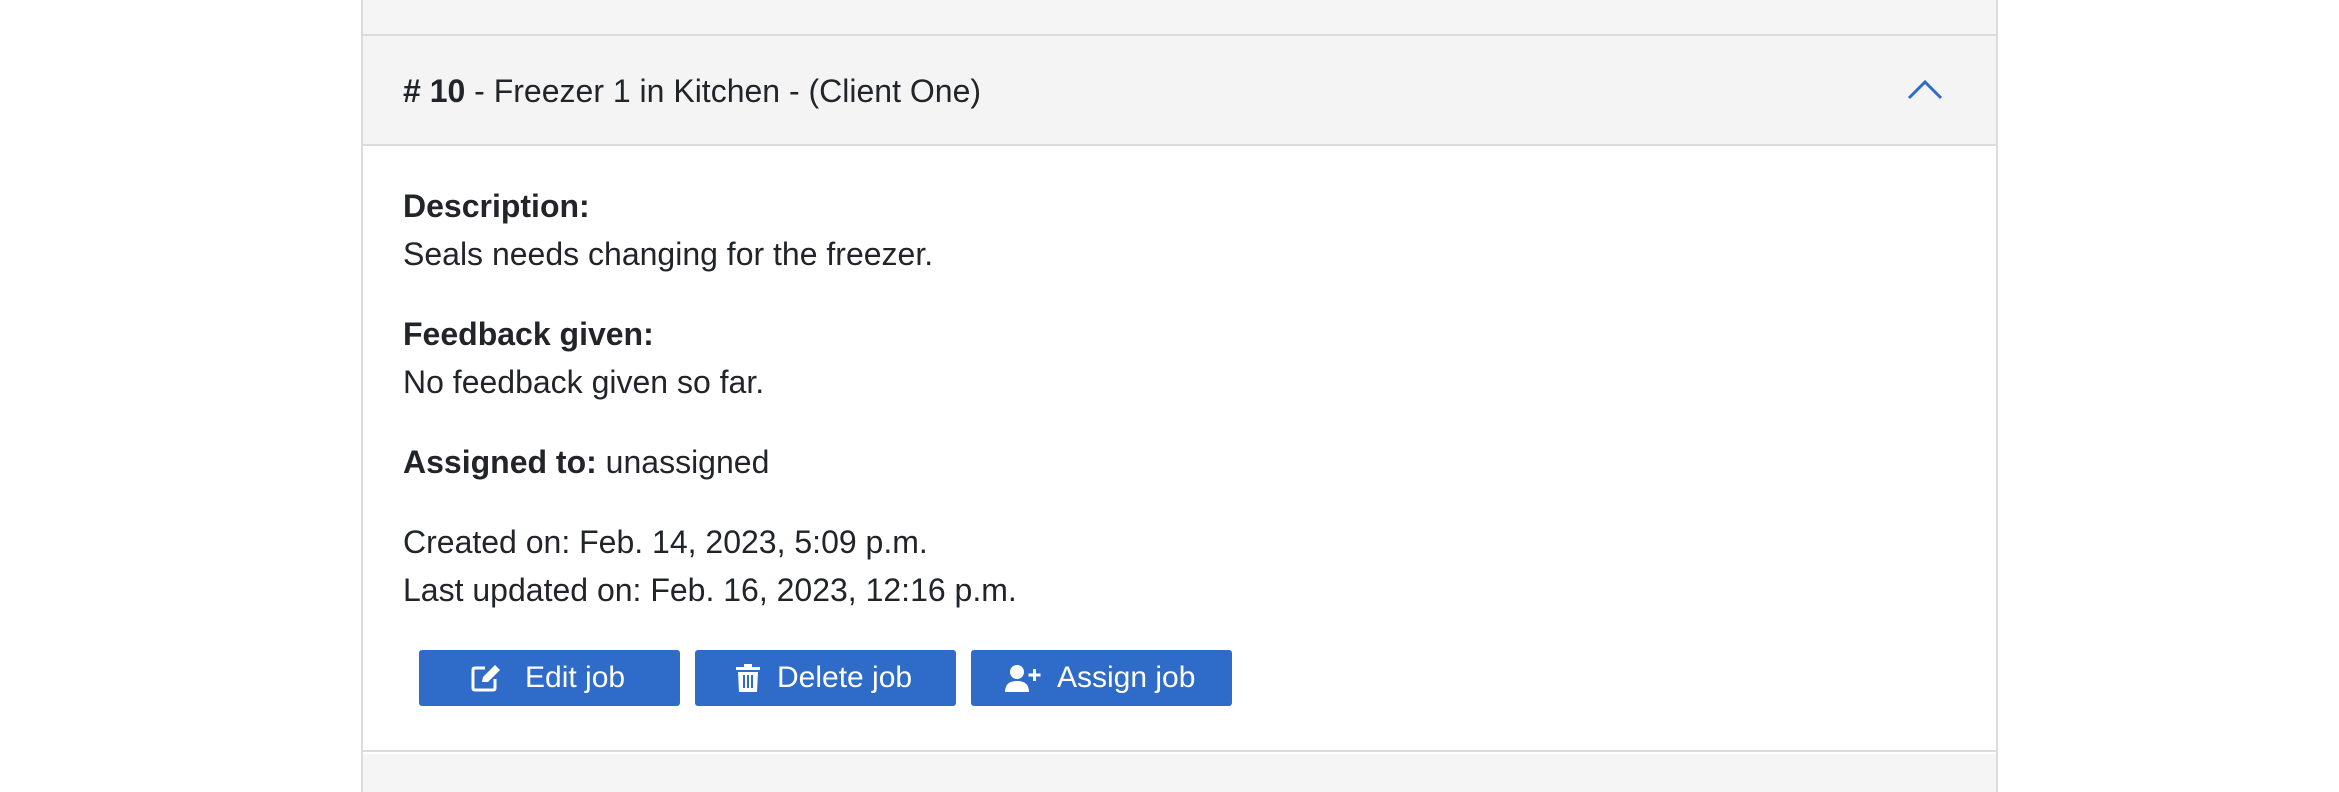 Image resolution: width=2339 pixels, height=792 pixels. What do you see at coordinates (687, 462) in the screenshot?
I see `assigned-value: unassigned` at bounding box center [687, 462].